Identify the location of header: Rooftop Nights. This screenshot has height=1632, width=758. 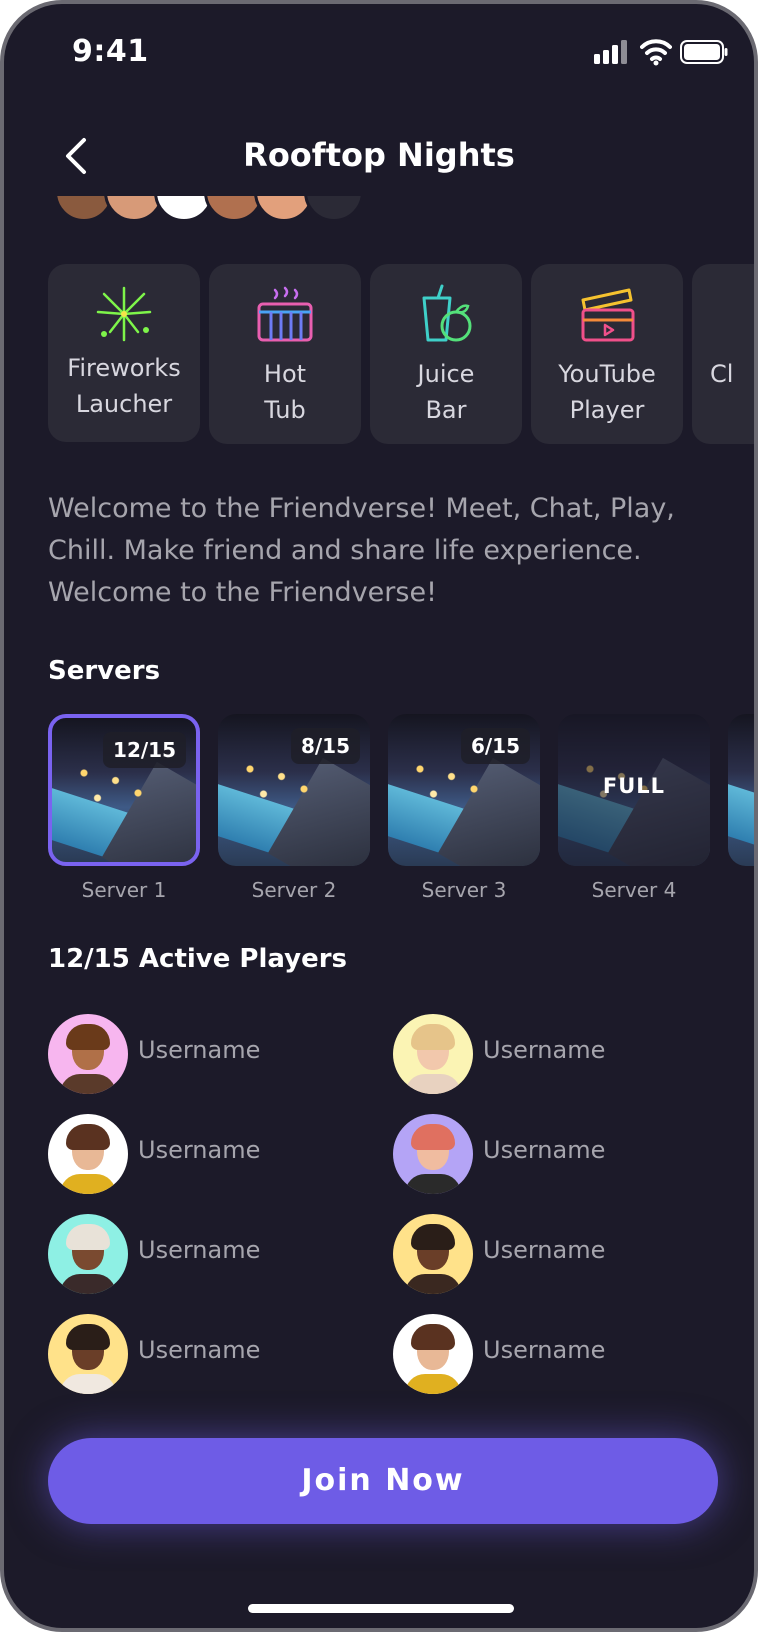
(379, 156).